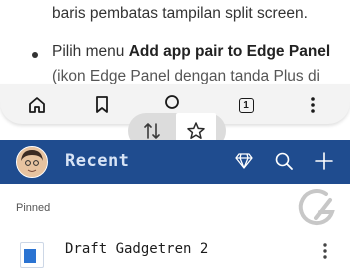 This screenshot has height=268, width=350. I want to click on list-item: Draft Gadgetren 2, so click(175, 249).